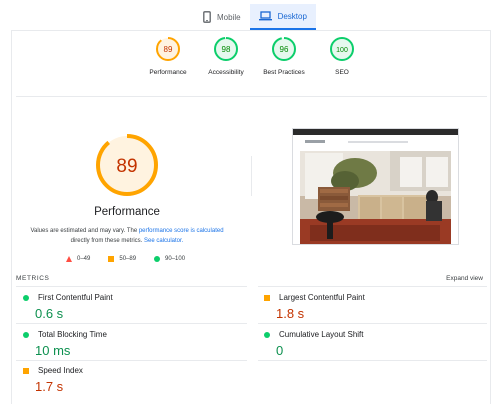 Image resolution: width=503 pixels, height=404 pixels. What do you see at coordinates (207, 17) in the screenshot?
I see `phone-icon` at bounding box center [207, 17].